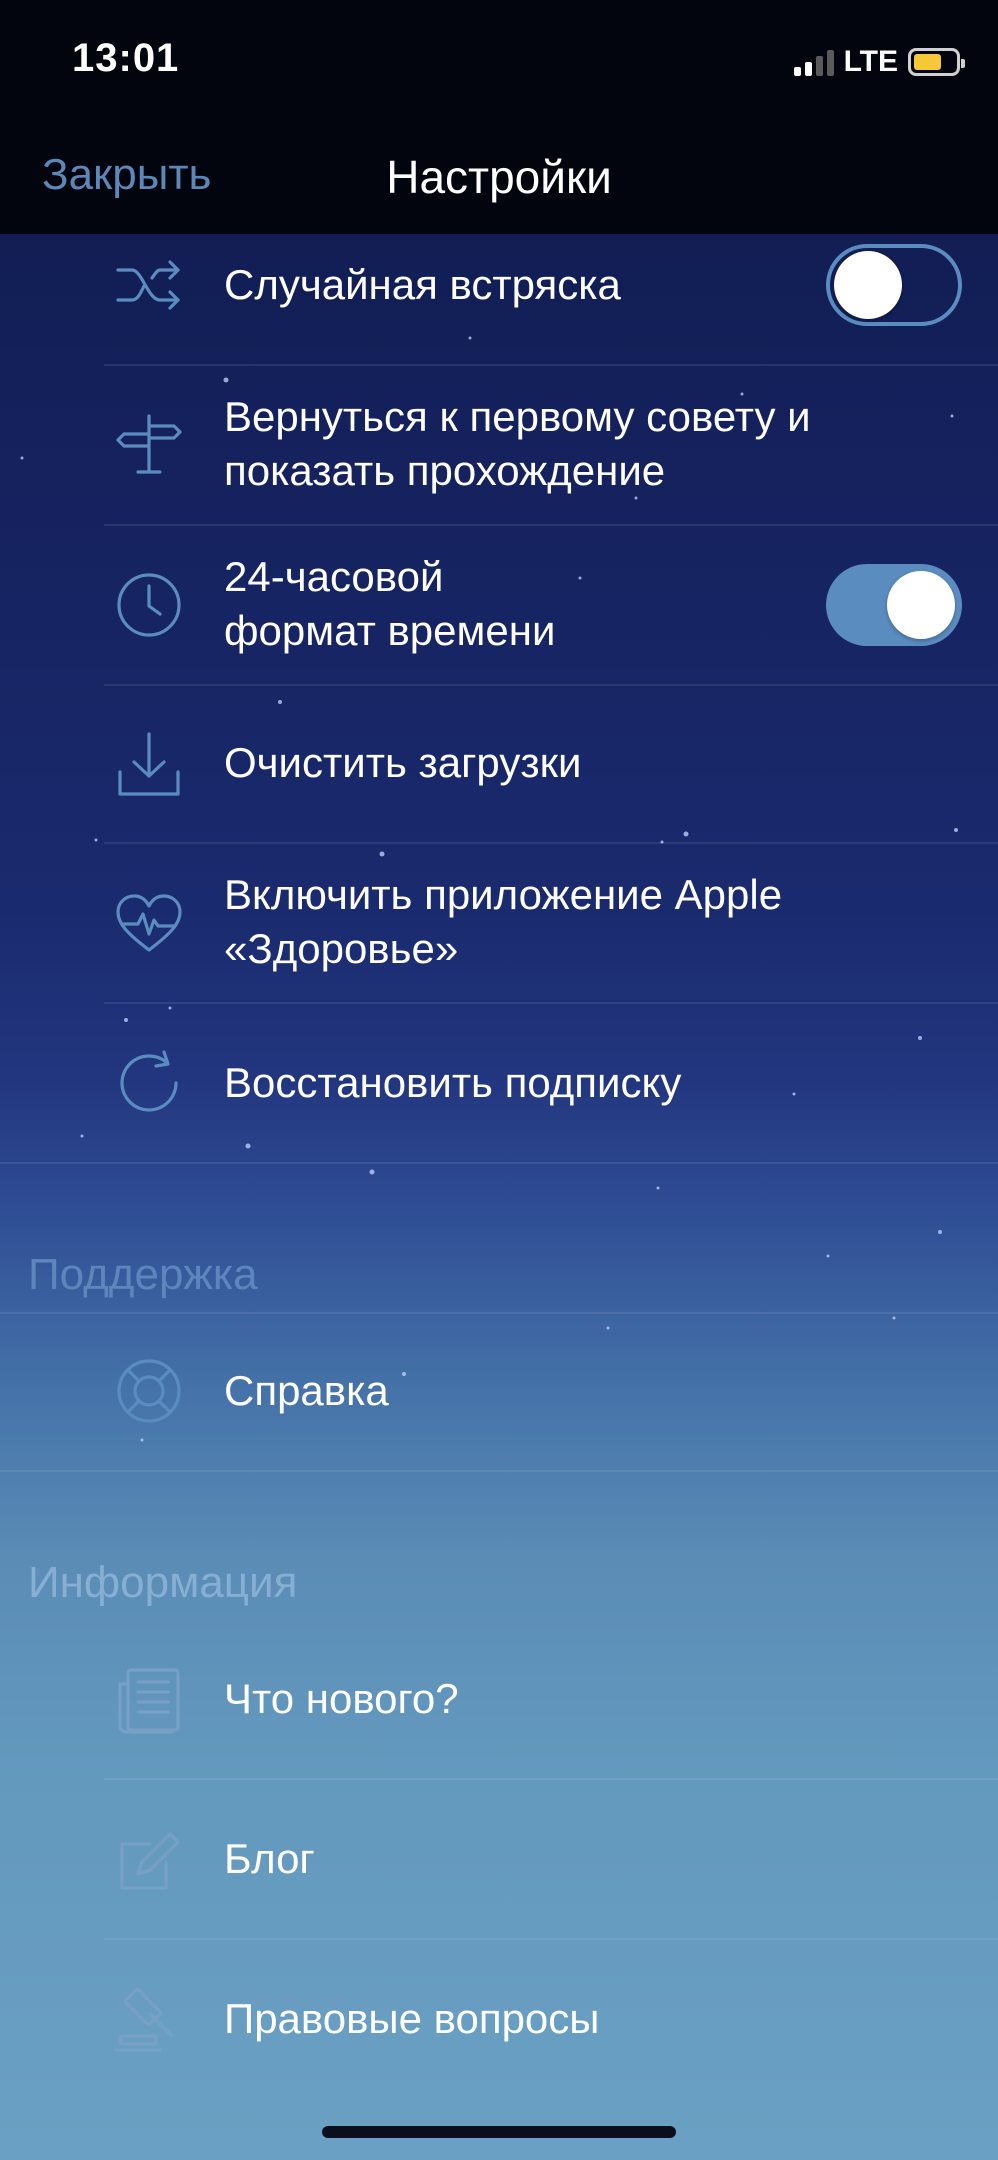 The width and height of the screenshot is (998, 2160). Describe the element at coordinates (813, 62) in the screenshot. I see `signal-strength-icon` at that location.